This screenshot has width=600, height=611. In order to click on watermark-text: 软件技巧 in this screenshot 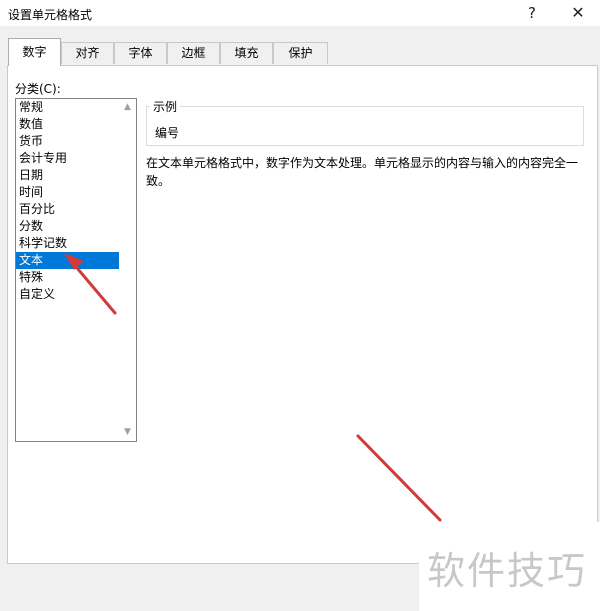, I will do `click(507, 571)`.